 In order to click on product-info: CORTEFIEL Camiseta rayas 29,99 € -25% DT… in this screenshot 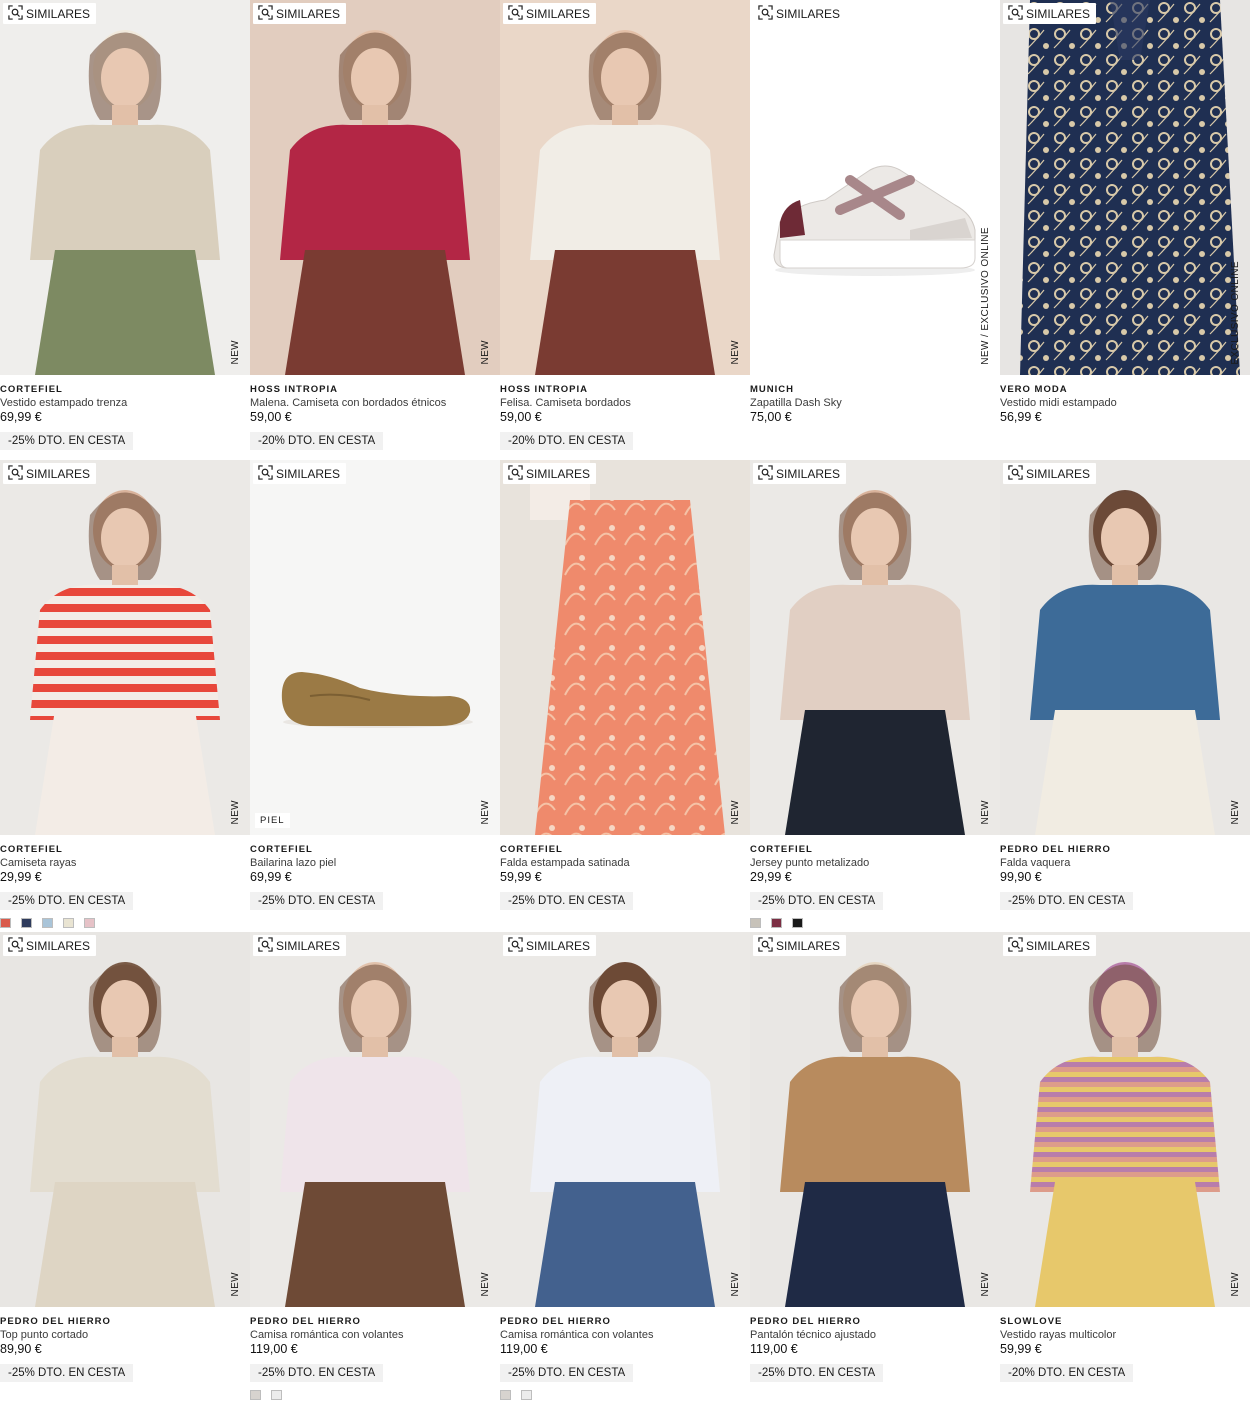, I will do `click(125, 876)`.